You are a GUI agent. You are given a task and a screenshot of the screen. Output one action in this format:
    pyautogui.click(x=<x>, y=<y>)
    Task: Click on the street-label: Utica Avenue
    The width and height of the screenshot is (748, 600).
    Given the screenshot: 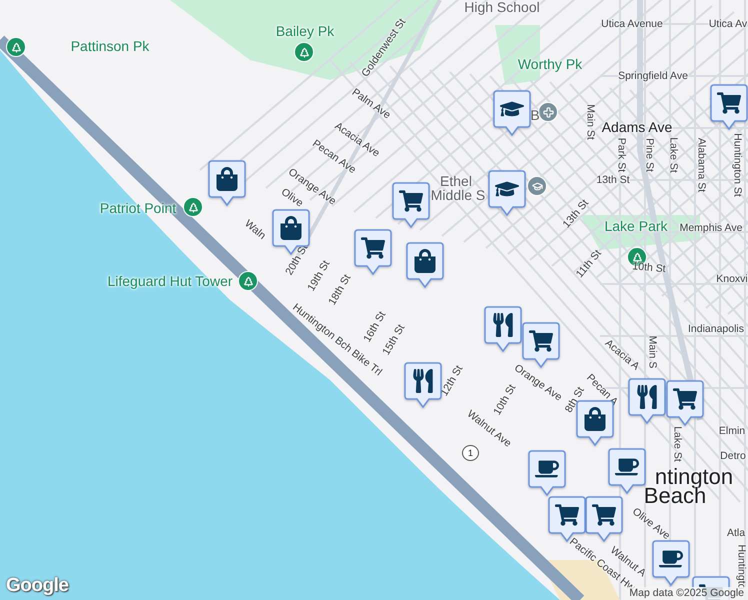 What is the action you would take?
    pyautogui.click(x=632, y=24)
    